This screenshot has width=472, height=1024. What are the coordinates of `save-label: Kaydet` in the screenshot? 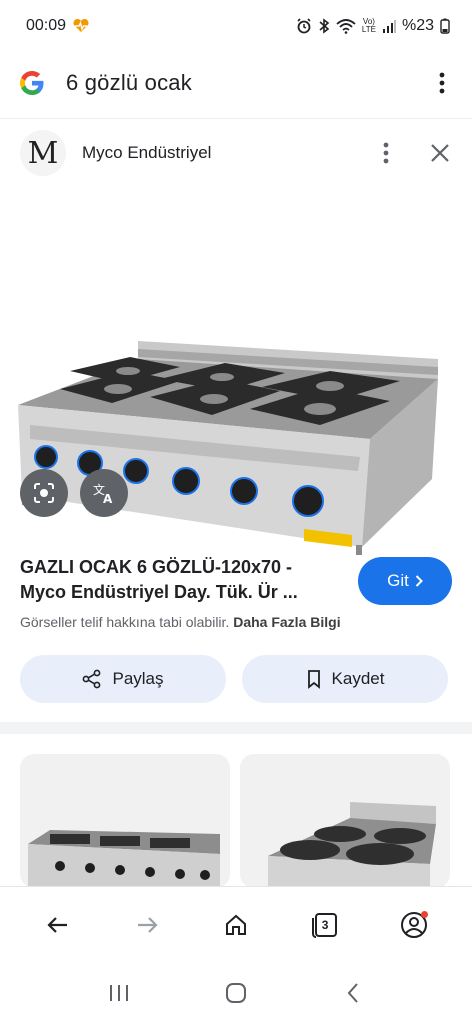 It's located at (358, 678).